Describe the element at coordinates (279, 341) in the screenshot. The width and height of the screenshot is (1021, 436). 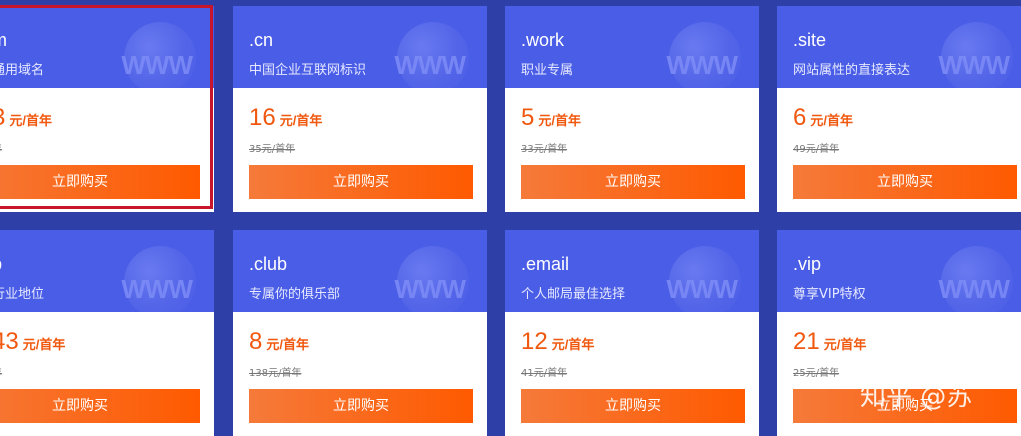
I see `domain-price: 8 元/首年` at that location.